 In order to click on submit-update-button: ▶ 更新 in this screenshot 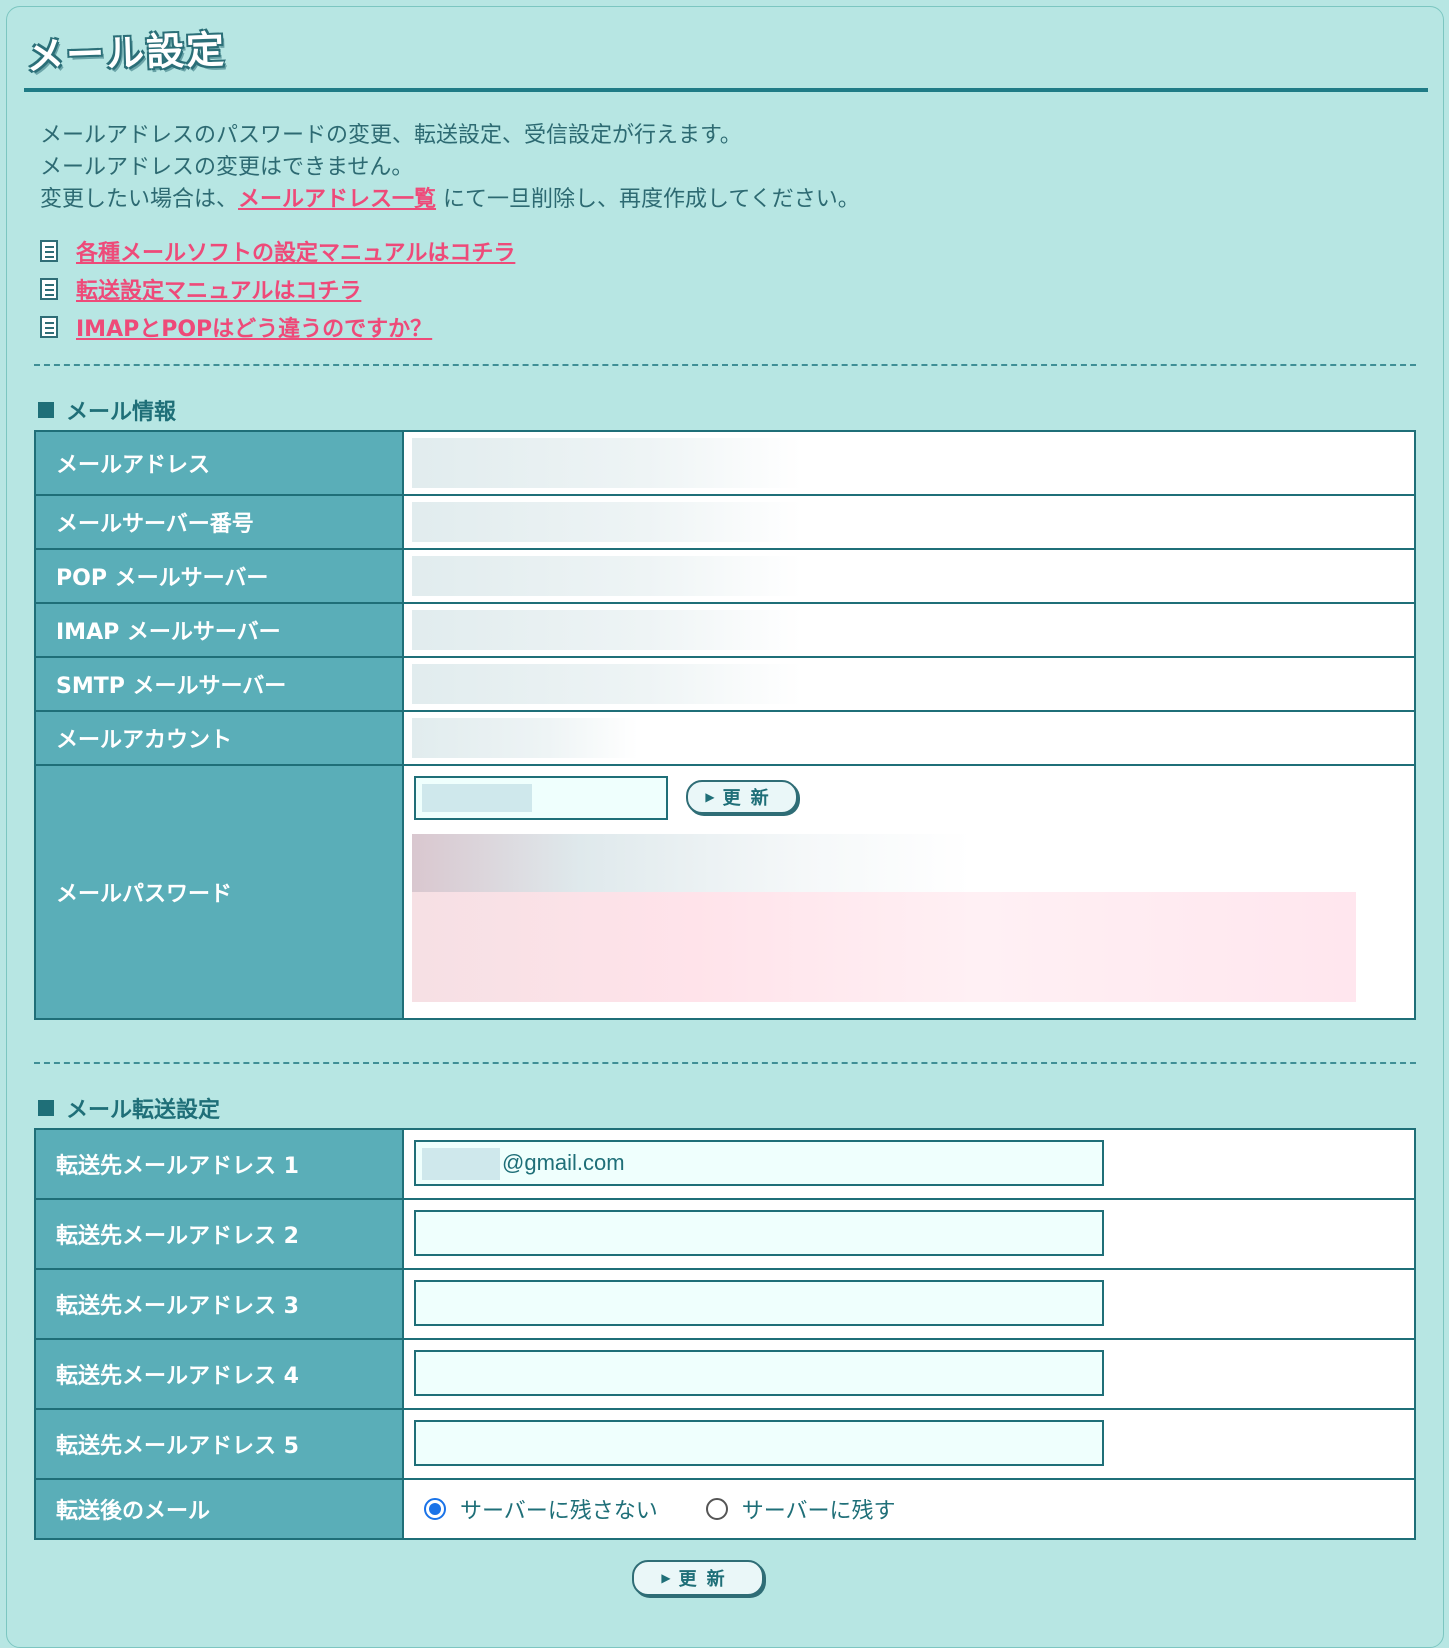, I will do `click(698, 1578)`.